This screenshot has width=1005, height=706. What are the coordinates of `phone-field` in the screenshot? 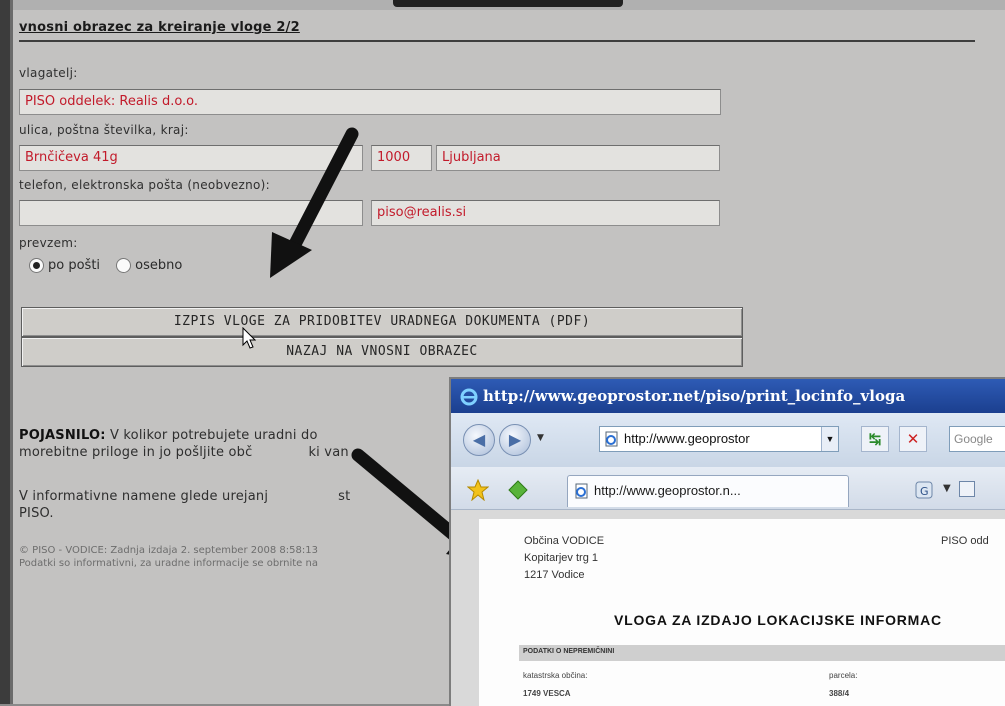 It's located at (191, 213).